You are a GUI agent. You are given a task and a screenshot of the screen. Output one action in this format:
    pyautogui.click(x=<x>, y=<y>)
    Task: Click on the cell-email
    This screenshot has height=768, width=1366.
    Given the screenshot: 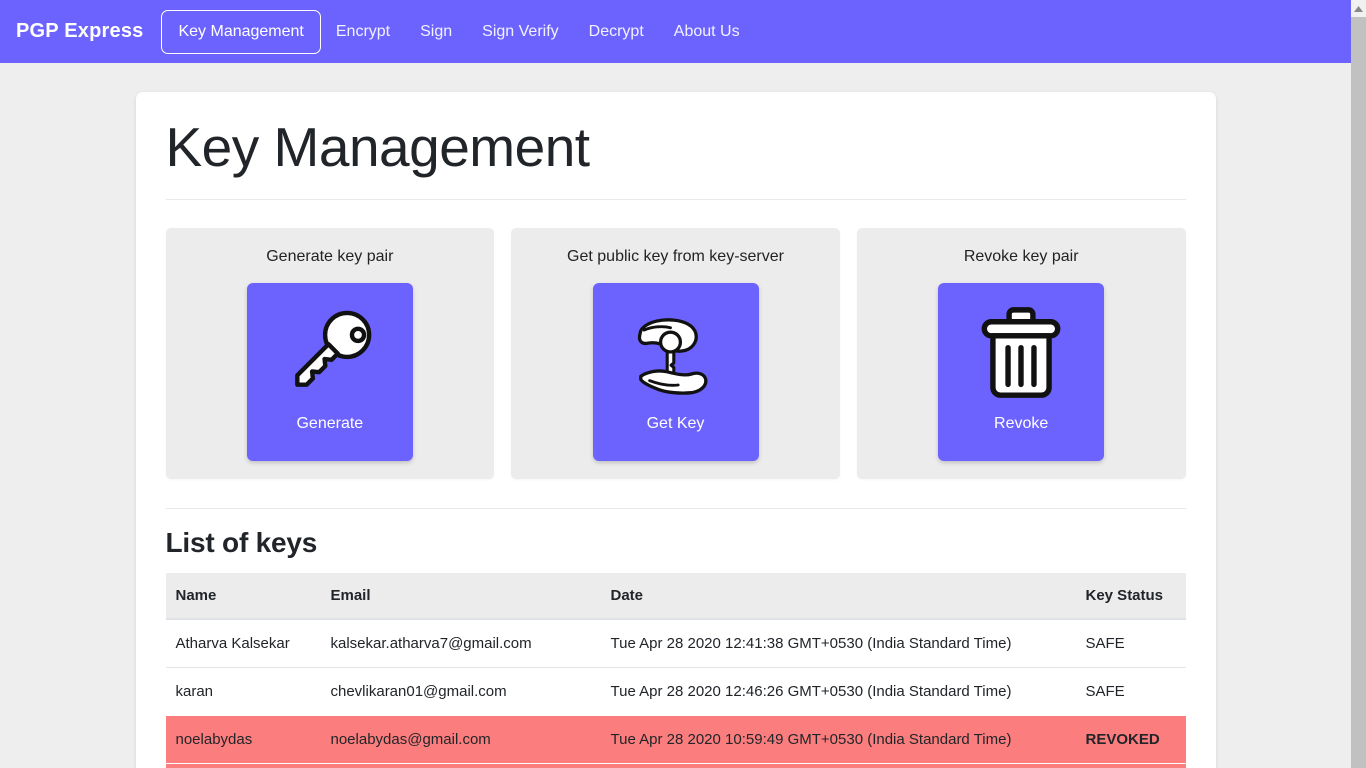 What is the action you would take?
    pyautogui.click(x=460, y=765)
    